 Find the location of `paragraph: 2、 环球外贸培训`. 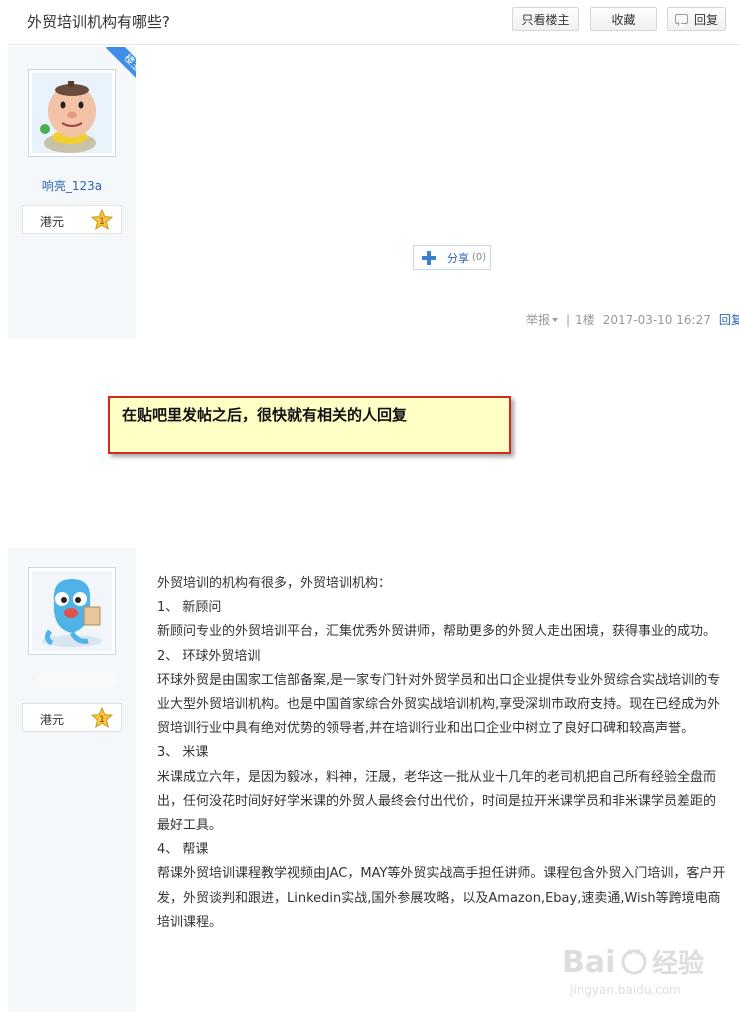

paragraph: 2、 环球外贸培训 is located at coordinates (209, 656).